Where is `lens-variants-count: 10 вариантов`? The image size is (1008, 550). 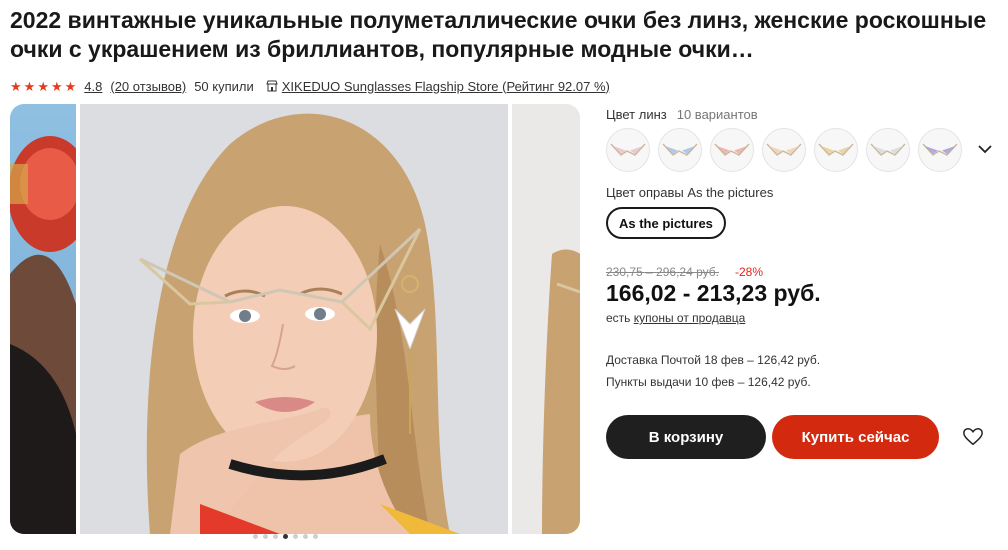 lens-variants-count: 10 вариантов is located at coordinates (717, 114).